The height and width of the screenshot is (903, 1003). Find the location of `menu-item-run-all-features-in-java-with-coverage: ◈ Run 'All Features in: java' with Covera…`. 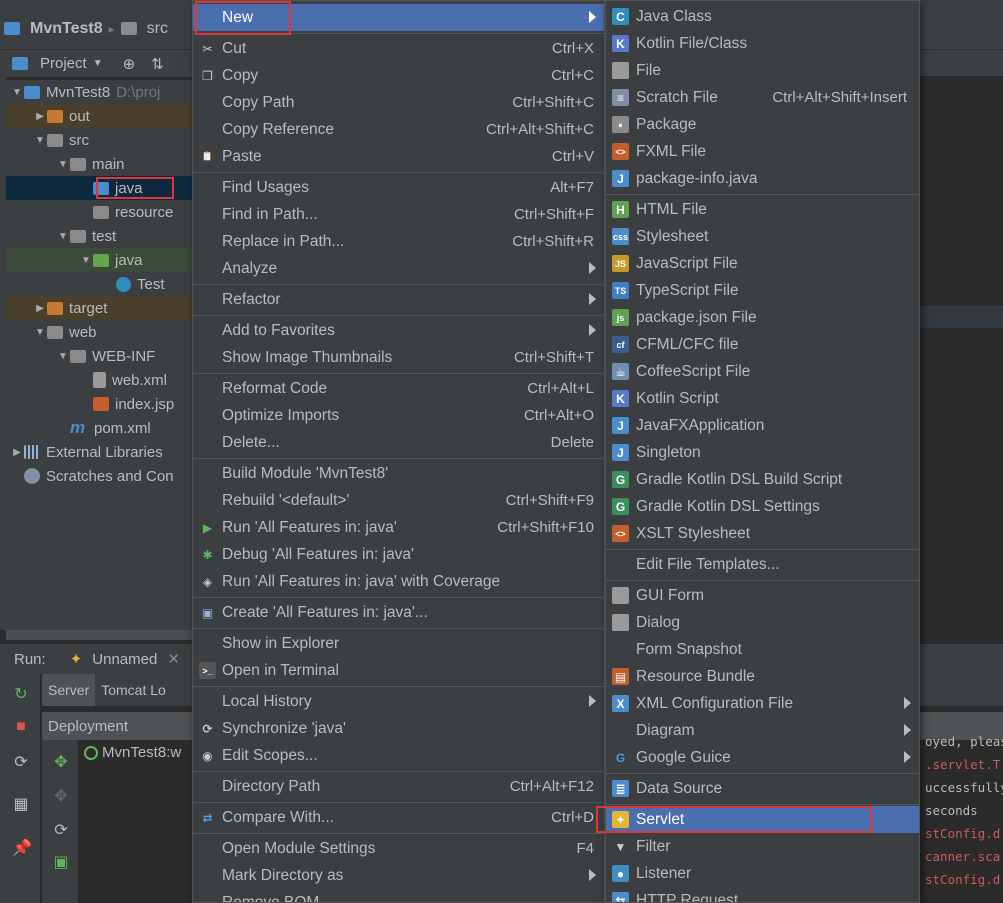

menu-item-run-all-features-in-java-with-coverage: ◈ Run 'All Features in: java' with Covera… is located at coordinates (398, 581).